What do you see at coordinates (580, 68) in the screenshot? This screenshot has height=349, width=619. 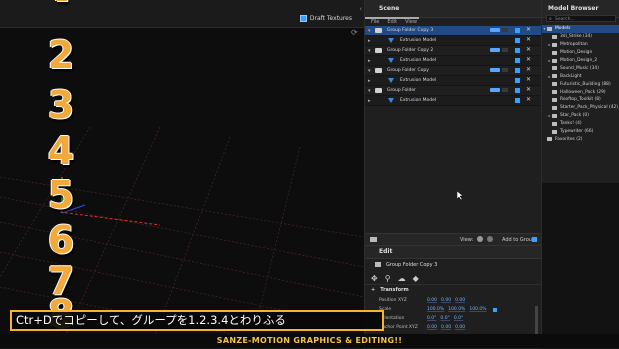 I see `tree-item: Sound_Music (34)` at bounding box center [580, 68].